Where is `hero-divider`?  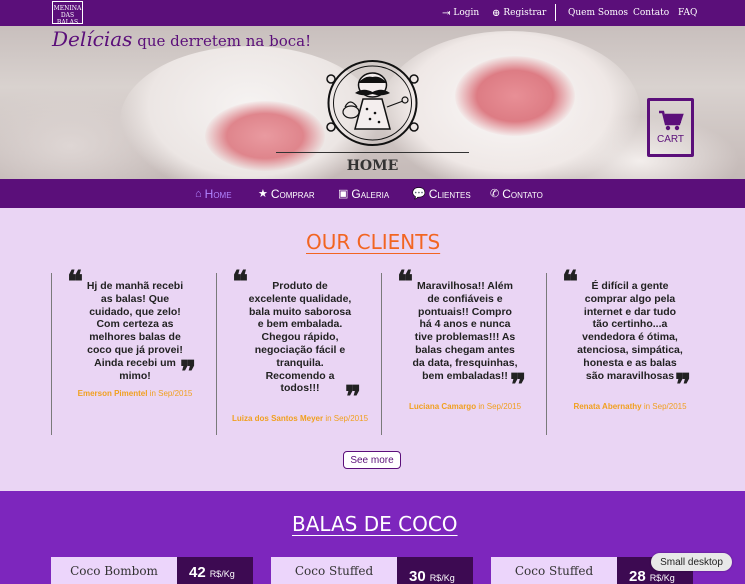
hero-divider is located at coordinates (372, 152).